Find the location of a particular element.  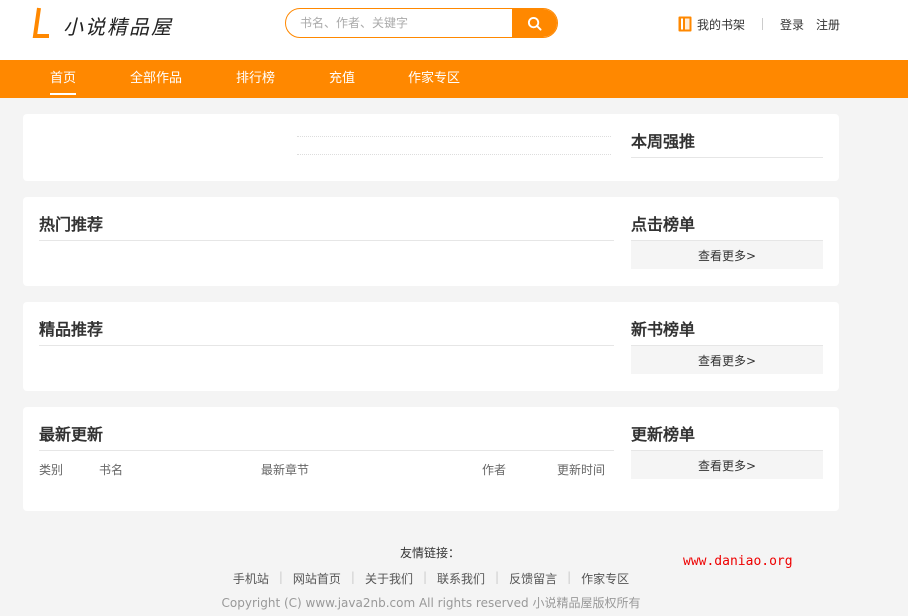

footer-link-home: 网站首页 is located at coordinates (317, 578).